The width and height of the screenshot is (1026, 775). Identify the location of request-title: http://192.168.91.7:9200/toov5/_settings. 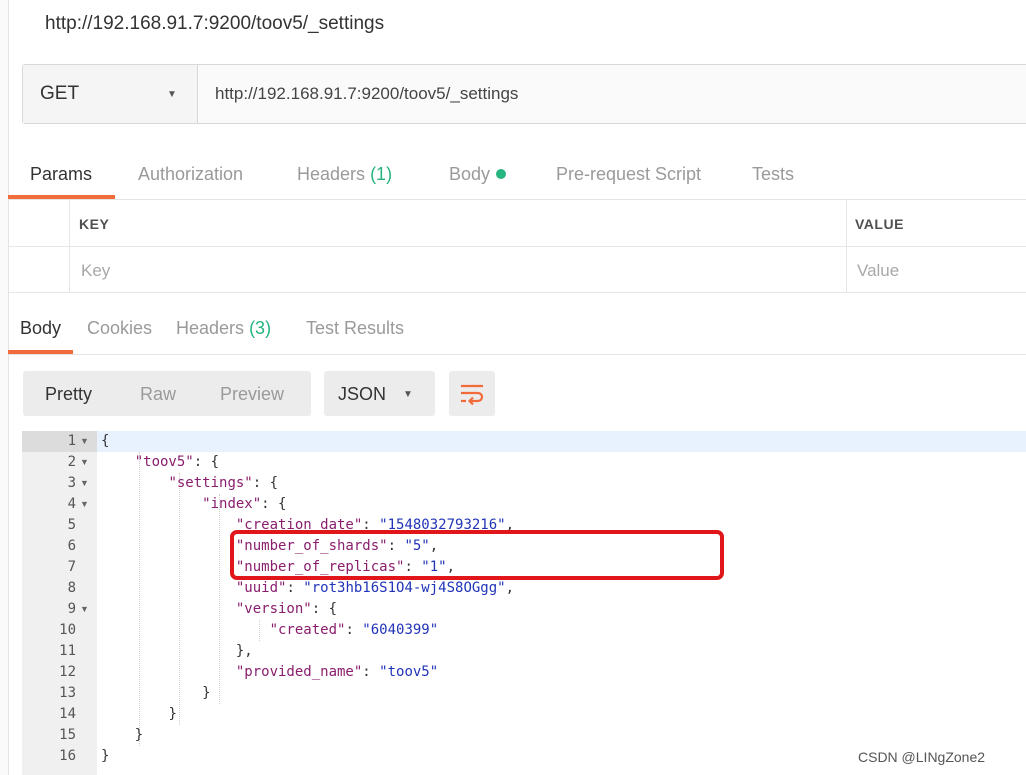
(215, 23).